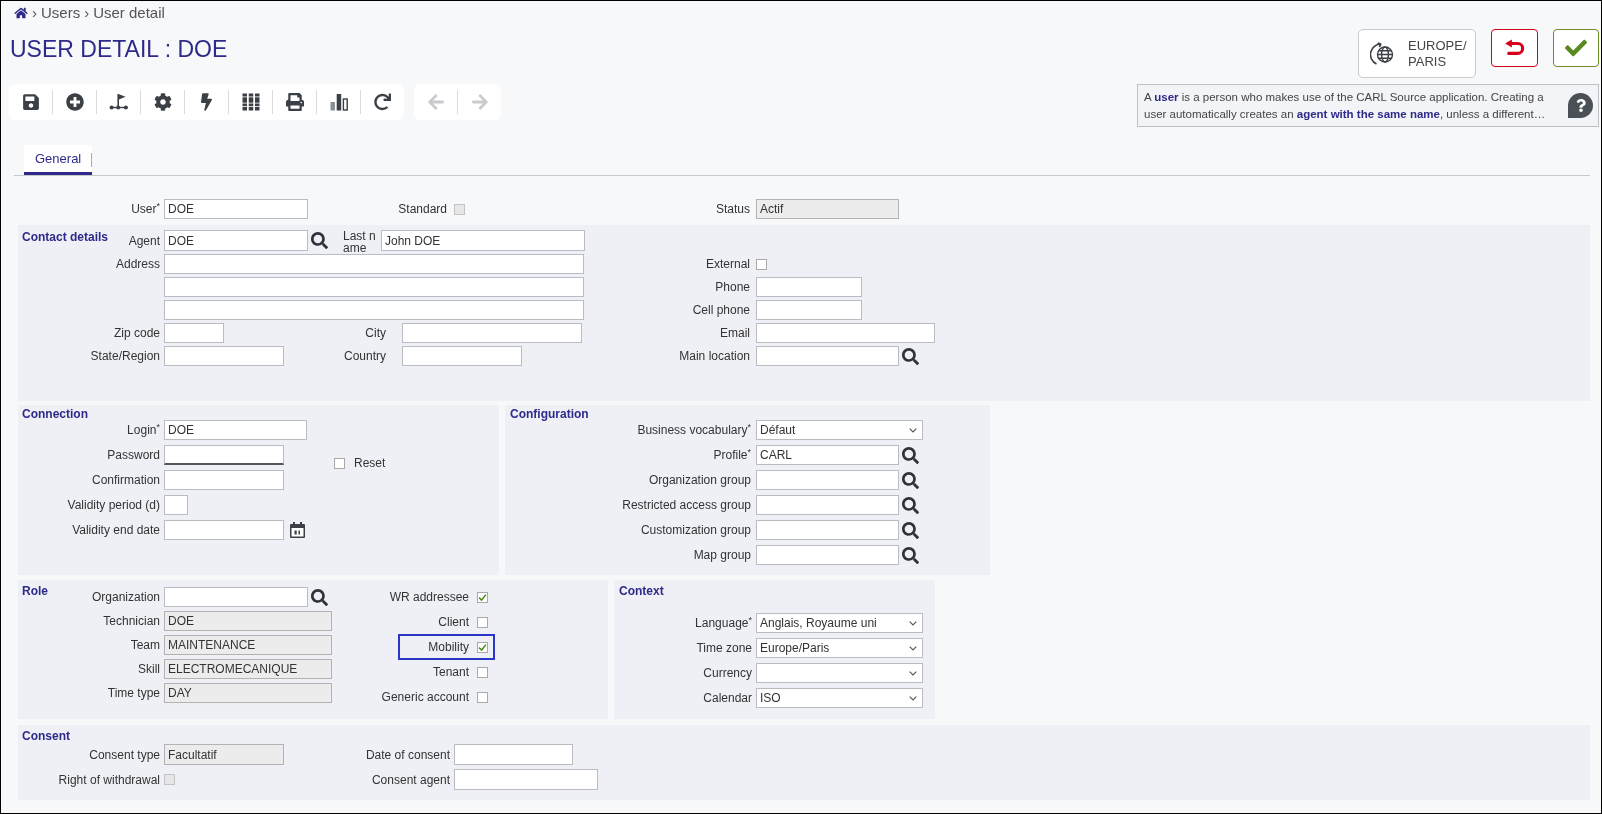 This screenshot has height=814, width=1602. I want to click on breadcrumb-current: User detail, so click(129, 12).